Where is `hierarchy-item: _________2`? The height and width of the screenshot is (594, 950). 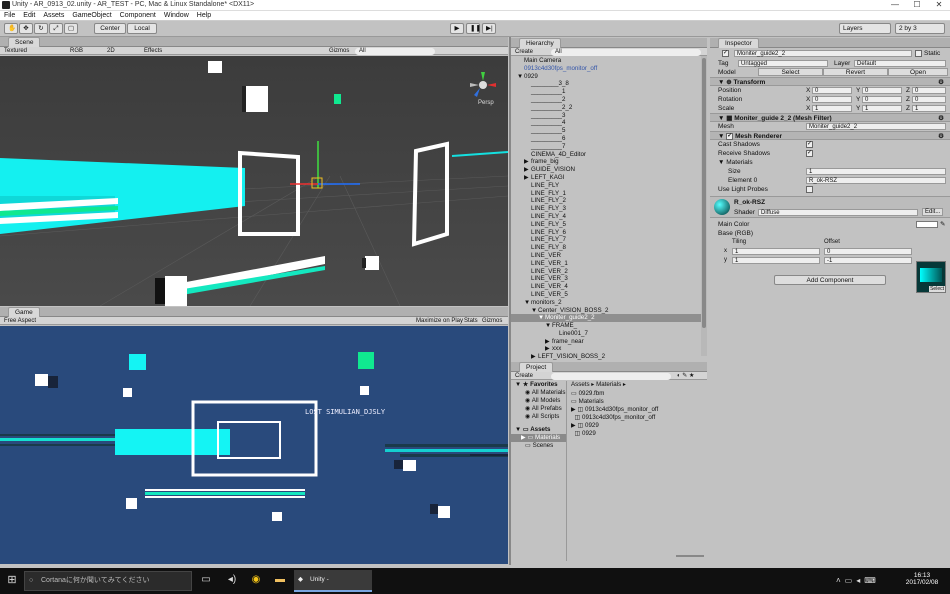
hierarchy-item: _________2 is located at coordinates (609, 100).